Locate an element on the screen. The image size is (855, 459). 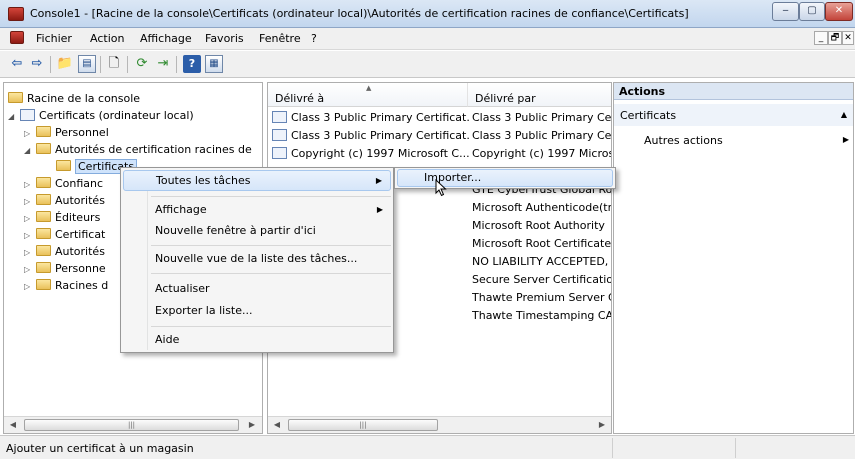
tree-item-certificats-non: ▷ Certificat is located at coordinates (64, 234).